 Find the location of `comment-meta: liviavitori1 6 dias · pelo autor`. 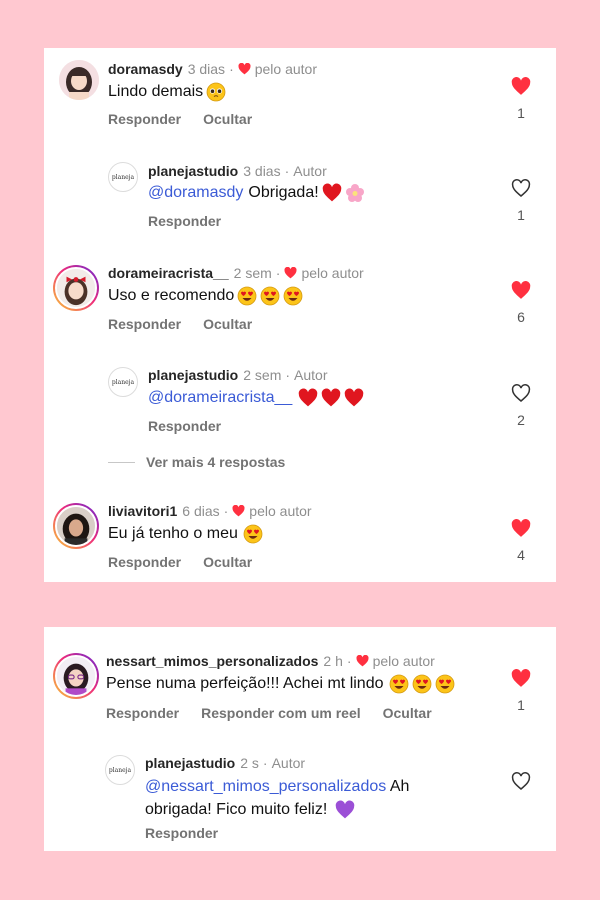

comment-meta: liviavitori1 6 dias · pelo autor is located at coordinates (210, 511).